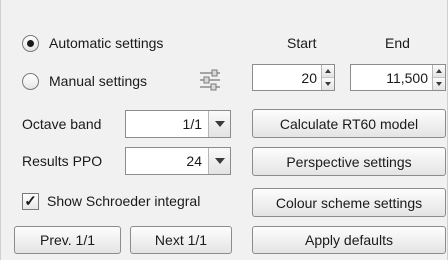 The image size is (448, 260). I want to click on automatic-settings-radio, so click(30, 43).